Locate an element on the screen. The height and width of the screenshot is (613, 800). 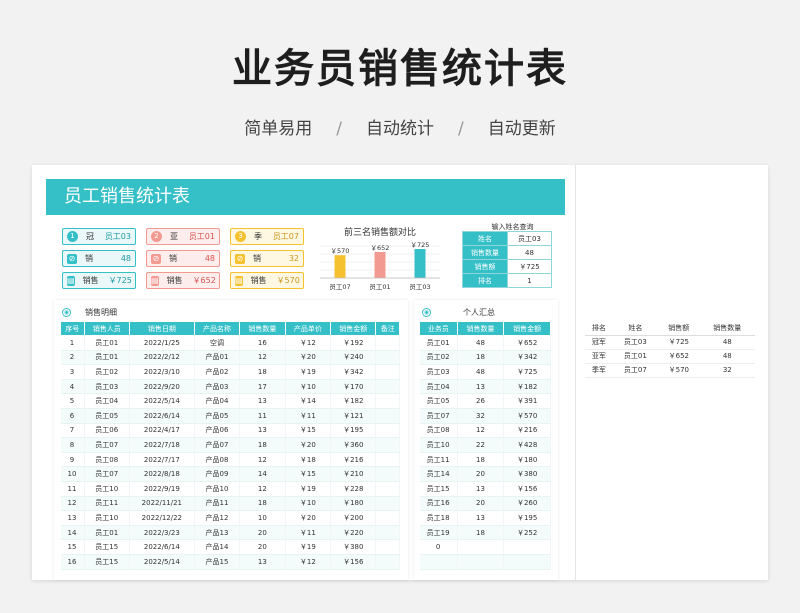
table-cell: 2022/3/10 is located at coordinates (162, 372).